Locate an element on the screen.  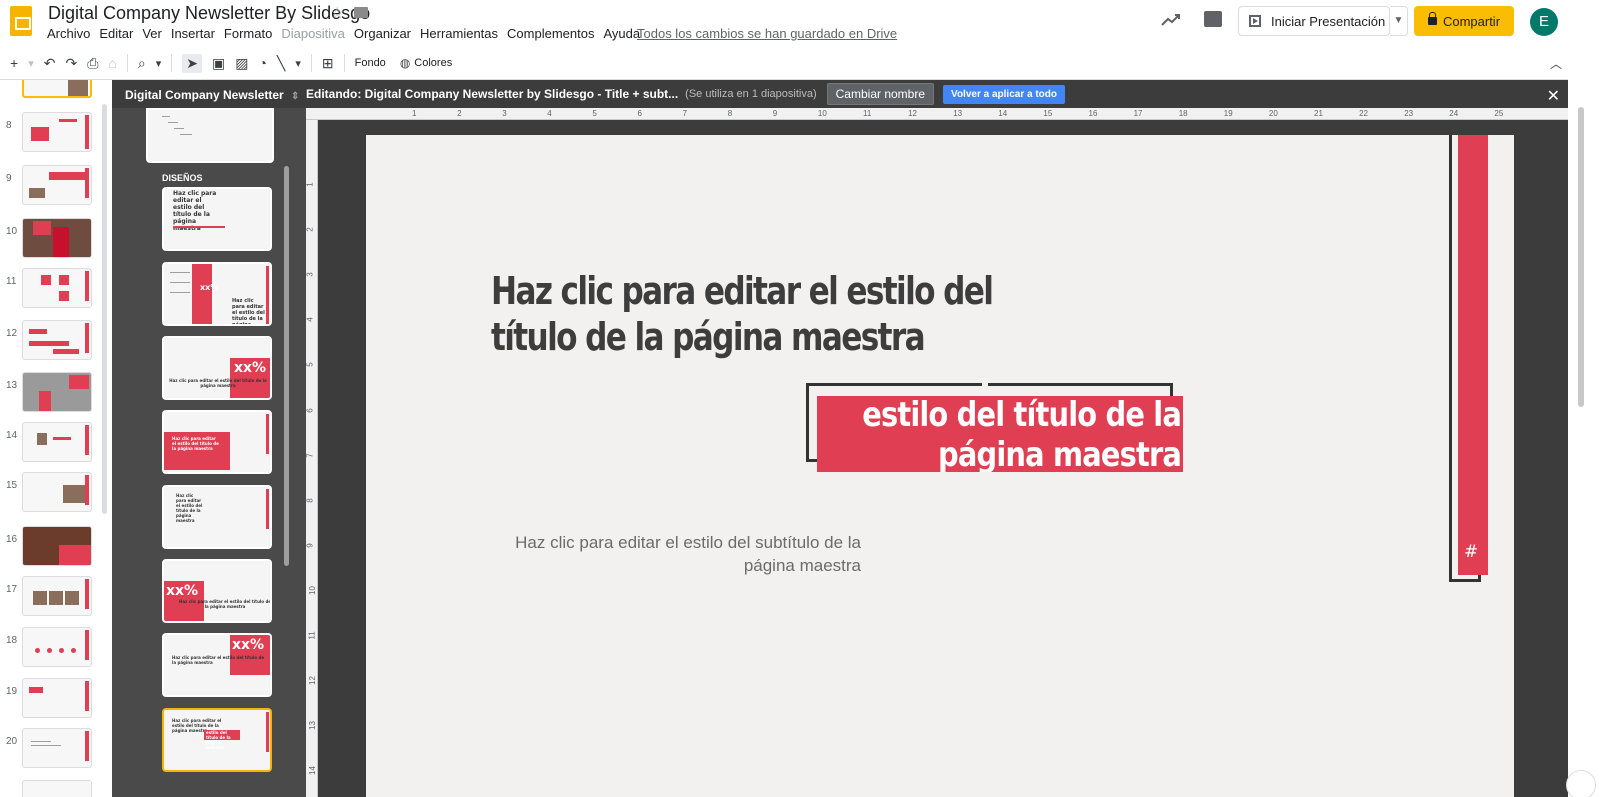
film-slide-11: 11 is located at coordinates (50, 291).